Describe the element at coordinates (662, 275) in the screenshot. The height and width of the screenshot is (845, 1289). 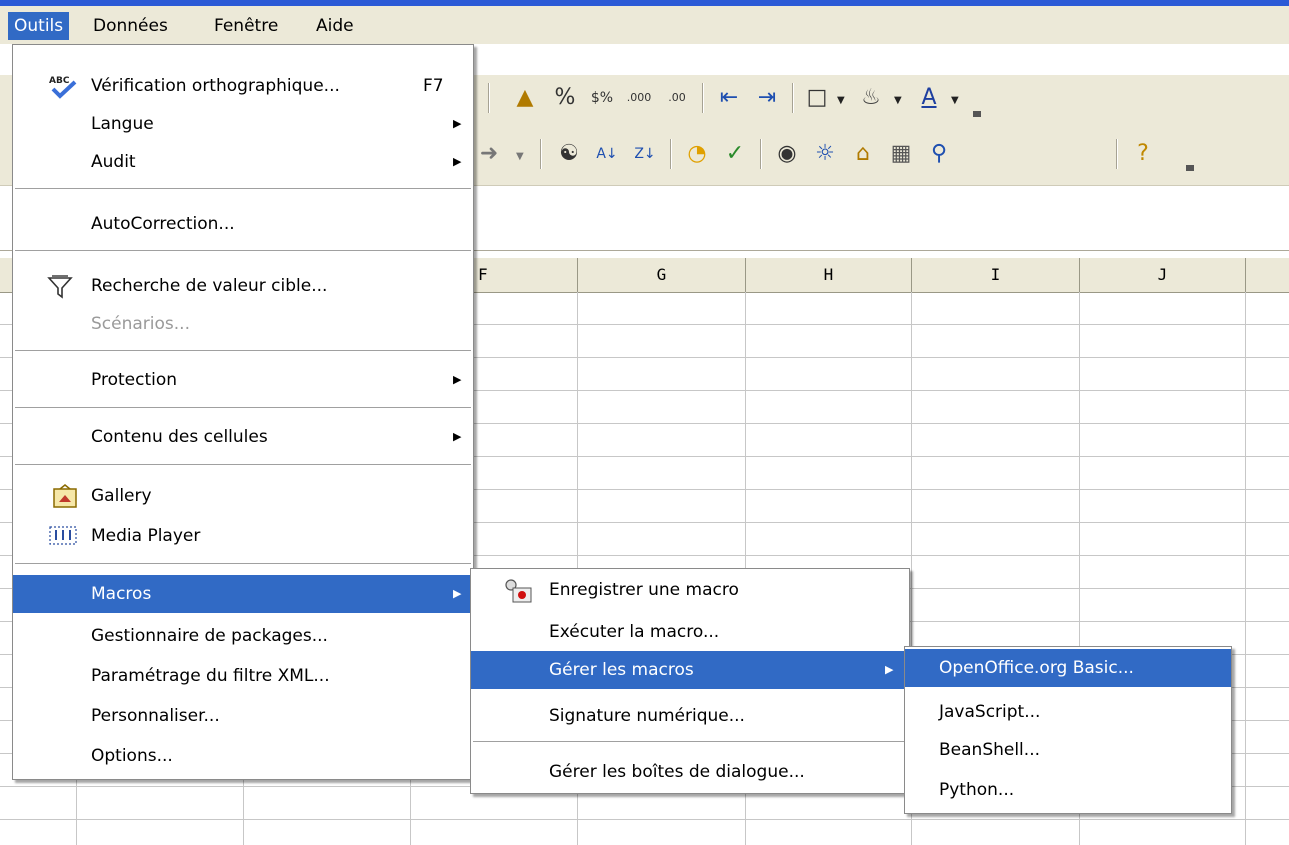
I see `column-header-g: G` at that location.